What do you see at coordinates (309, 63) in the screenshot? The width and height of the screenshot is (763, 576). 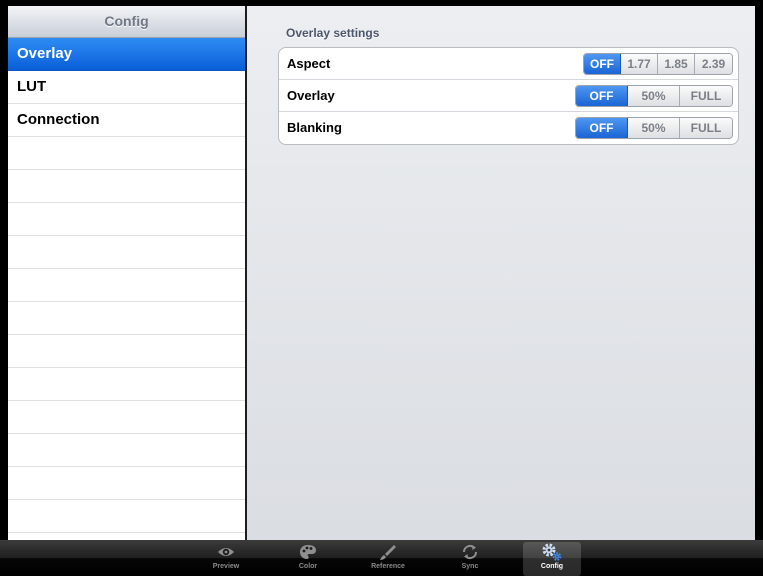 I see `setting-label-aspect: Aspect` at bounding box center [309, 63].